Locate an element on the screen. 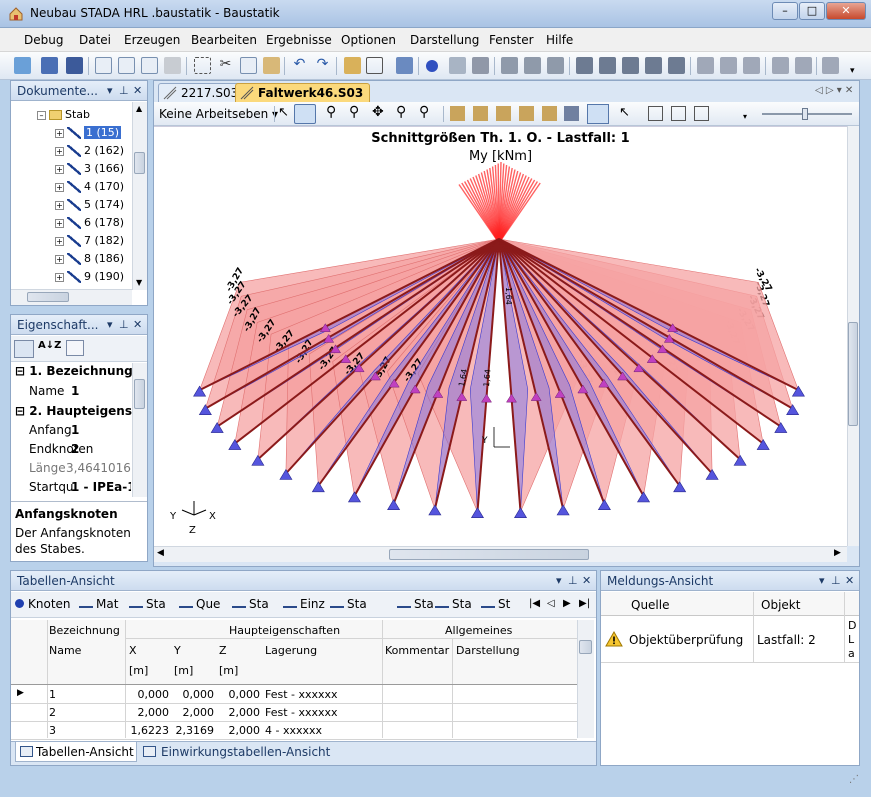  next-page-icon: ▶ is located at coordinates (567, 603).